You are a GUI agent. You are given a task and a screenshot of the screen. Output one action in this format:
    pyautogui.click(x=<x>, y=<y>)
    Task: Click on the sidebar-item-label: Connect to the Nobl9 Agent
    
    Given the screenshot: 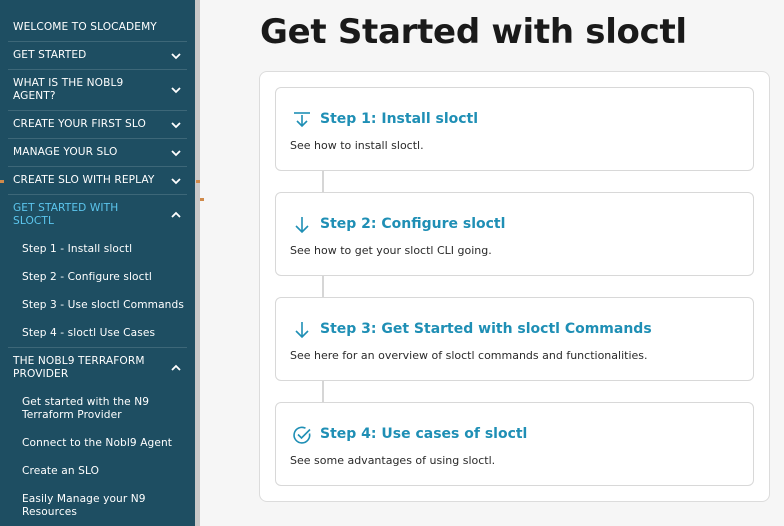 What is the action you would take?
    pyautogui.click(x=97, y=443)
    